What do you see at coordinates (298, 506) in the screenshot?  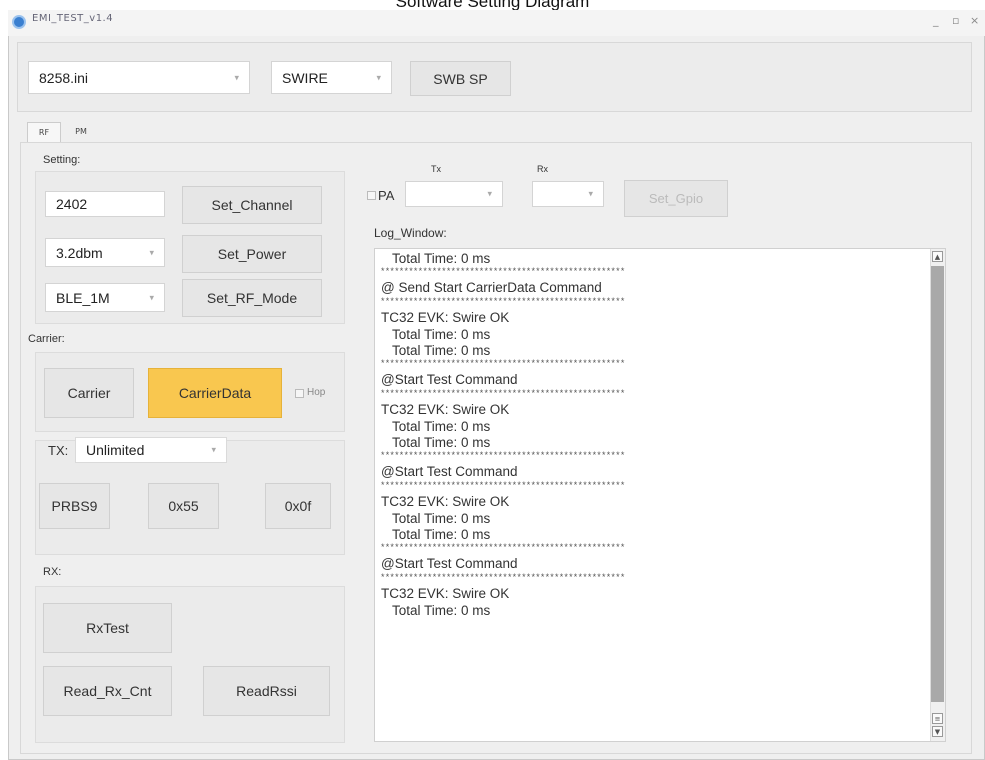 I see `0x0f-button: 0x0f` at bounding box center [298, 506].